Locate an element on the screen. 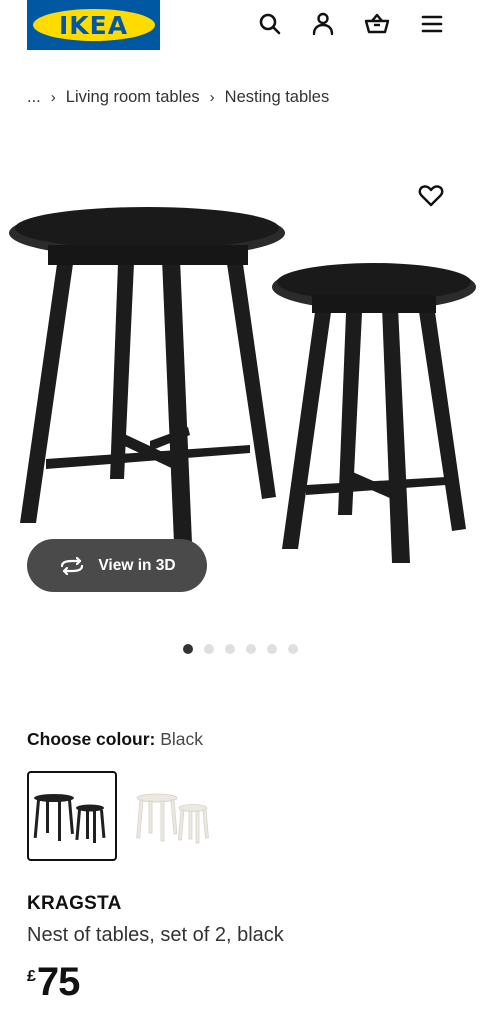 The height and width of the screenshot is (1024, 486). profile-icon is located at coordinates (323, 24).